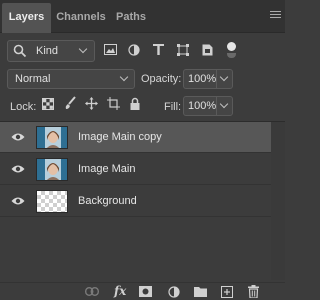 Image resolution: width=320 pixels, height=300 pixels. Describe the element at coordinates (131, 18) in the screenshot. I see `tab-paths: Paths` at that location.